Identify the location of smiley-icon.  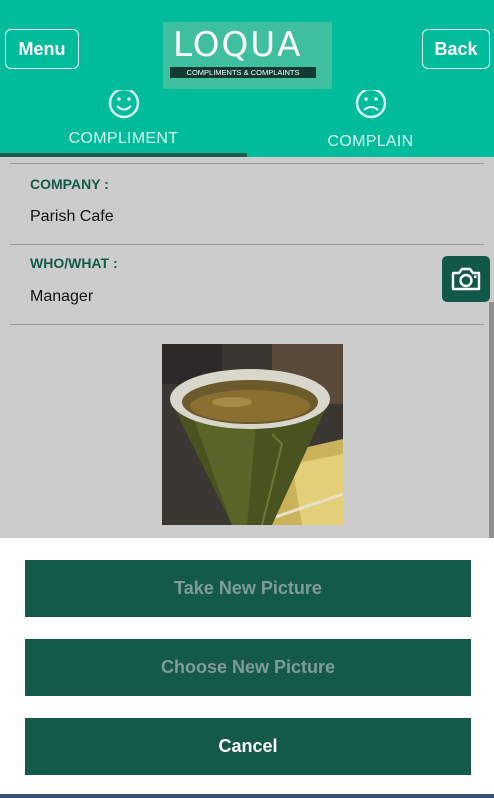
(123, 104).